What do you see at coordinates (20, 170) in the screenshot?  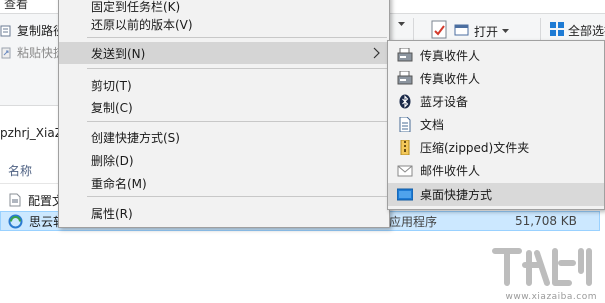 I see `column-header-name: 名称` at bounding box center [20, 170].